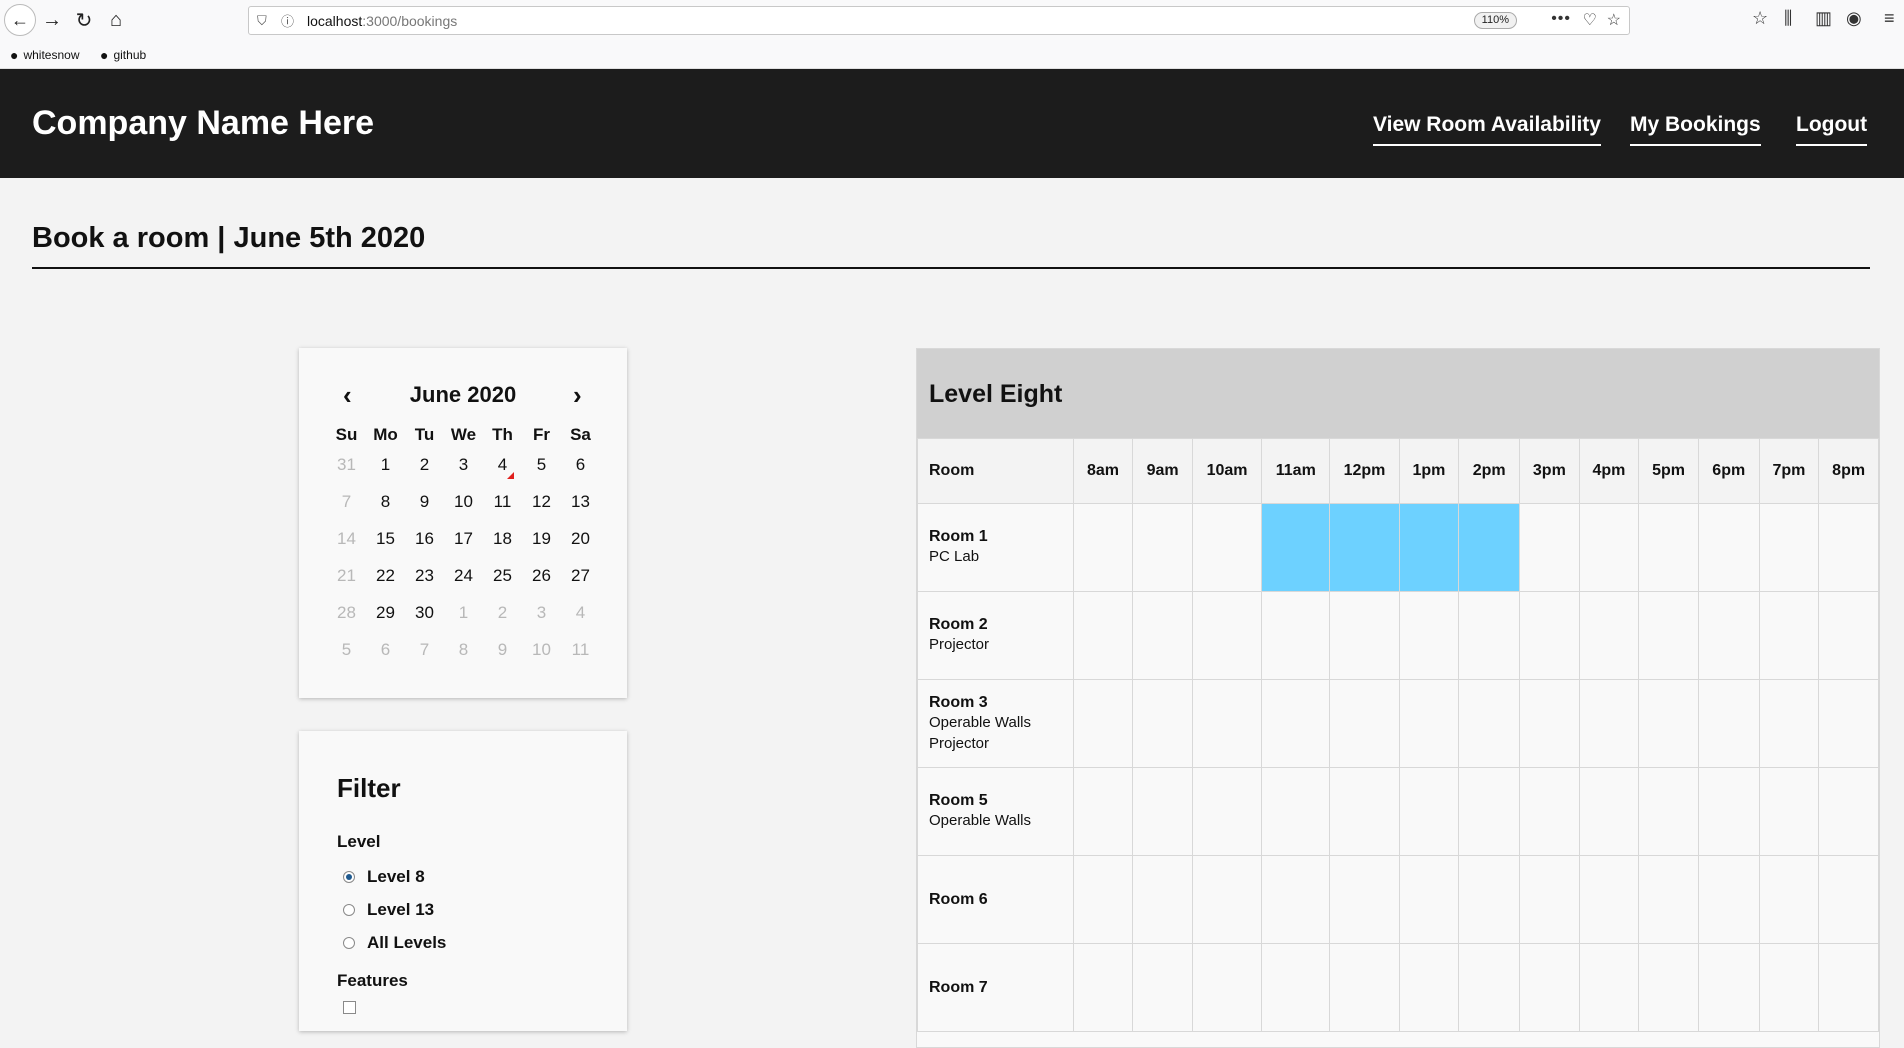 This screenshot has height=1048, width=1904. Describe the element at coordinates (541, 576) in the screenshot. I see `calendar-day: 26` at that location.